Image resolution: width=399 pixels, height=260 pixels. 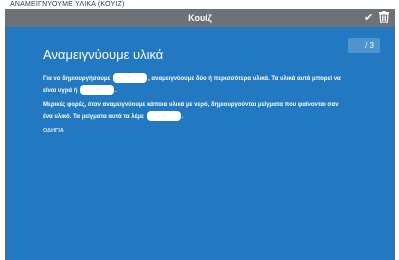 What do you see at coordinates (103, 54) in the screenshot?
I see `quiz-title: Αναμειγνύουμε υλικά` at bounding box center [103, 54].